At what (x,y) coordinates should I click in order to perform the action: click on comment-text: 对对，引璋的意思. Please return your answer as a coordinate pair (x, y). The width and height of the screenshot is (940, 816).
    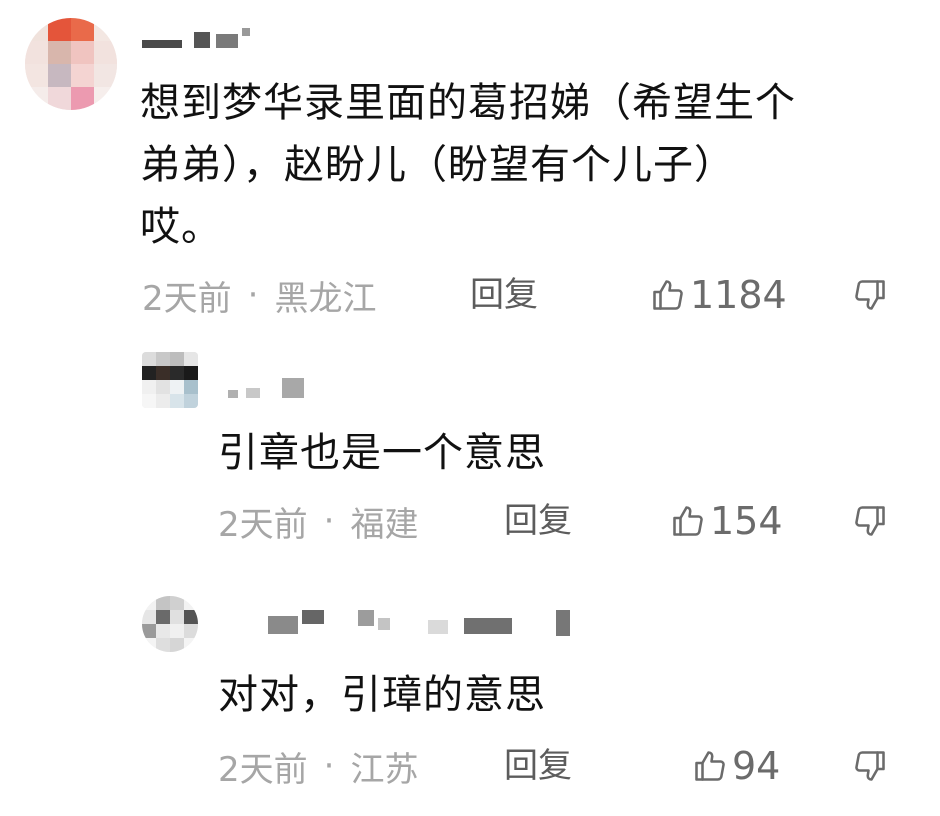
    Looking at the image, I should click on (382, 695).